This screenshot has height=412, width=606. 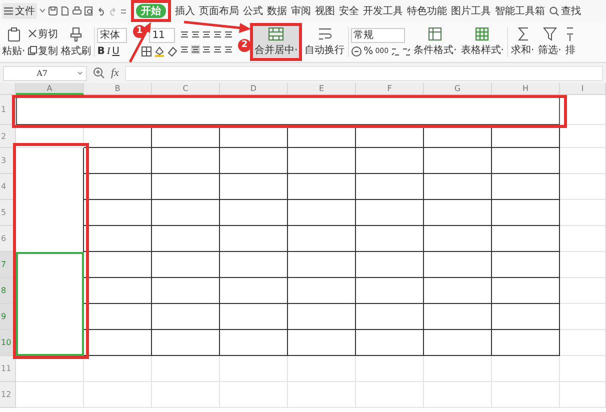 I want to click on currency-icon, so click(x=356, y=51).